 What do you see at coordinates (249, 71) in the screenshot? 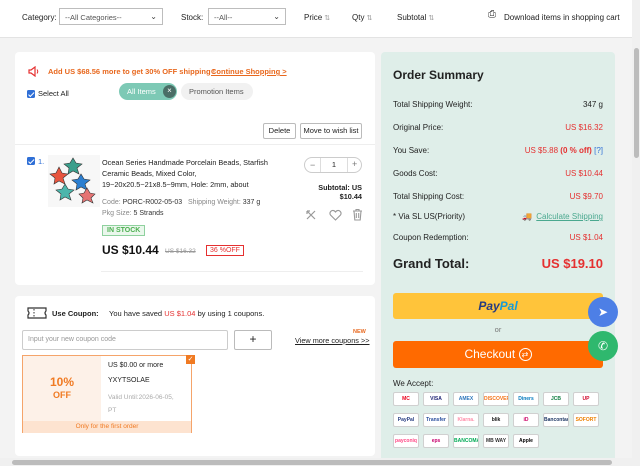
I see `continue-shopping-link: Continue Shopping >` at bounding box center [249, 71].